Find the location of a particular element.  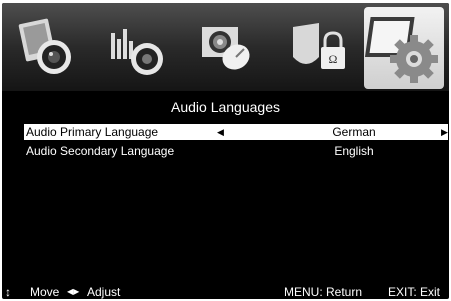

menu-item-audio-secondary-language: Audio Secondary Language English is located at coordinates (236, 151).